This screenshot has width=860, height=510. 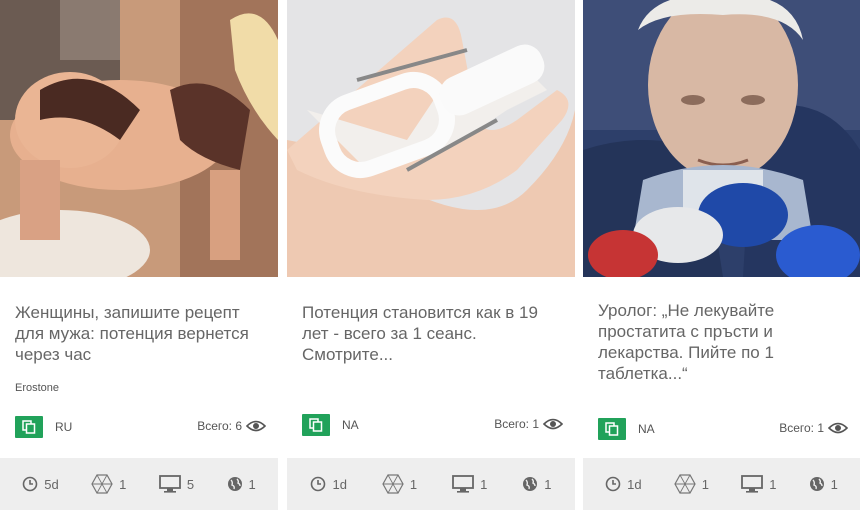 What do you see at coordinates (37, 388) in the screenshot?
I see `card-source: Erostone` at bounding box center [37, 388].